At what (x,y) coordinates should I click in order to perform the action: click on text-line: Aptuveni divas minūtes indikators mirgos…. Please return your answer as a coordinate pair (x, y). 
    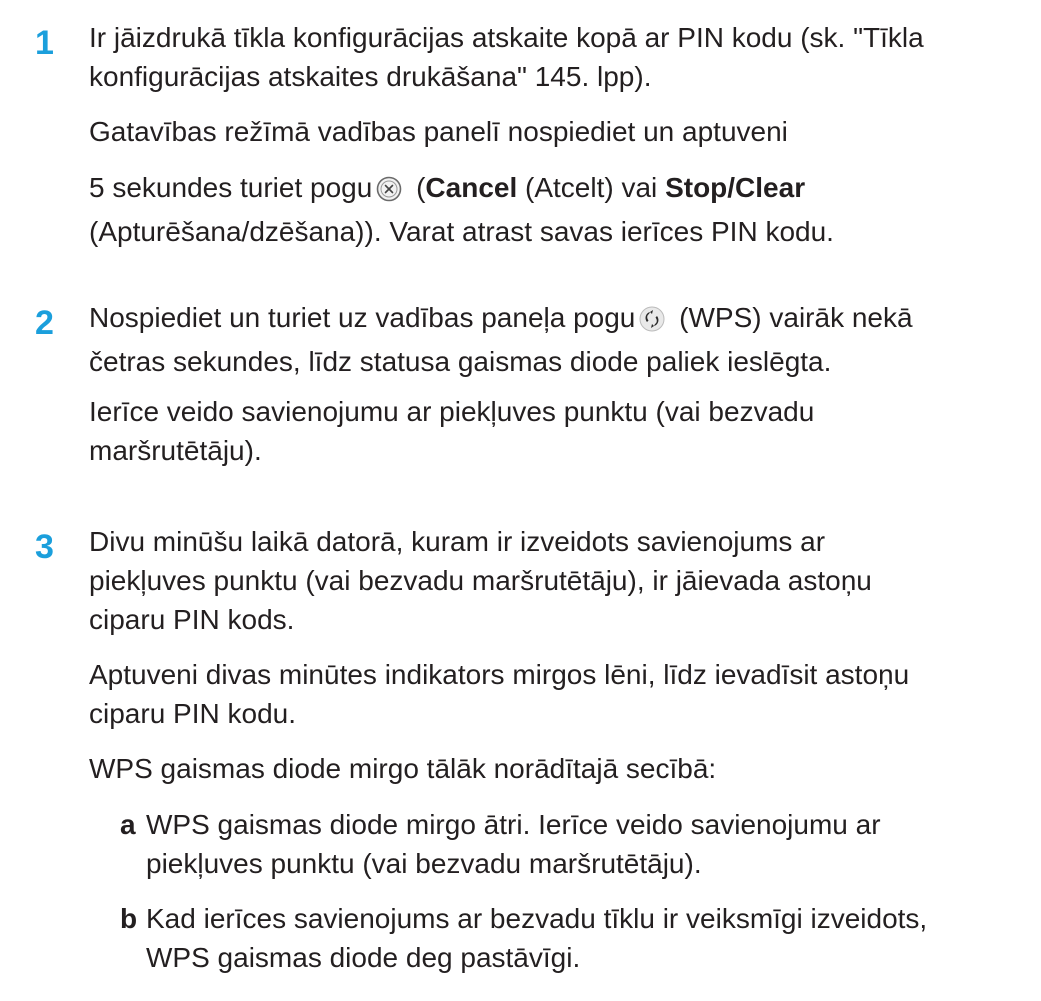
    Looking at the image, I should click on (499, 674).